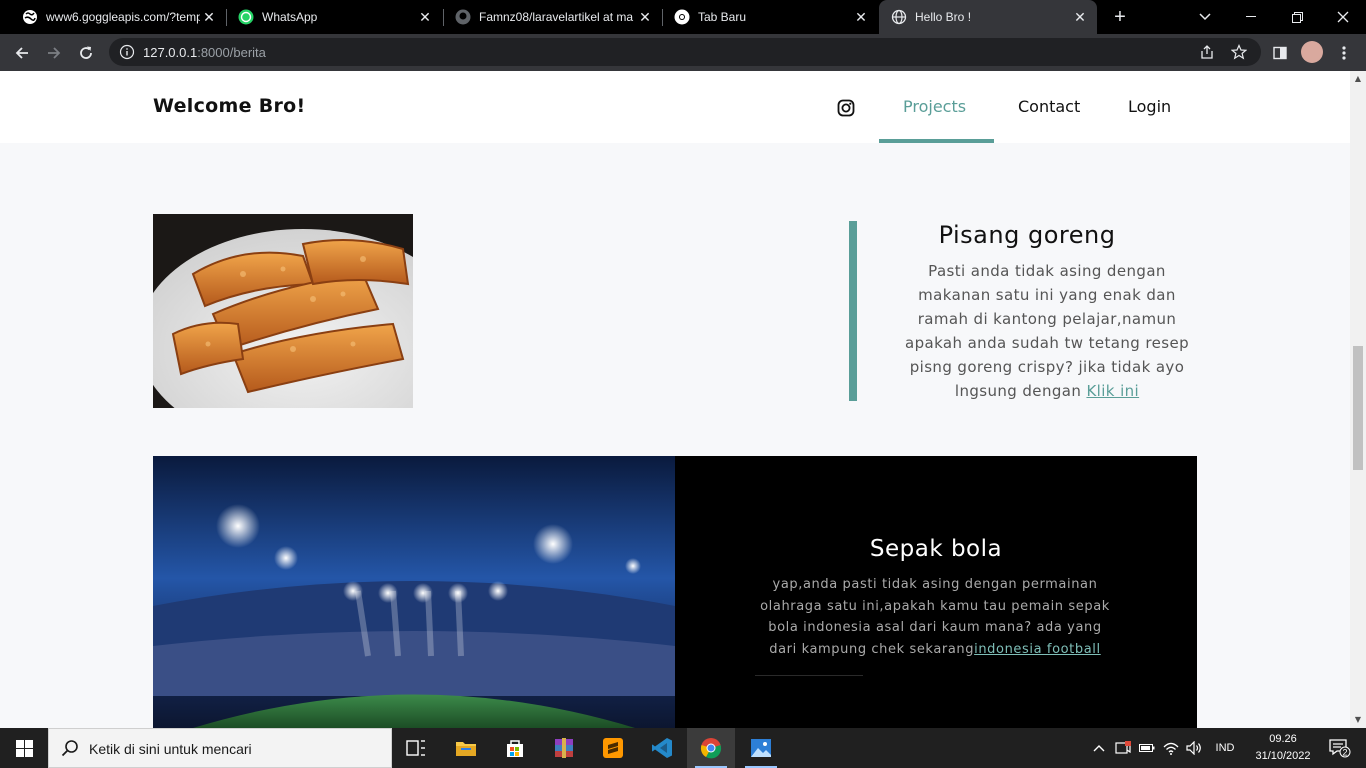 Image resolution: width=1366 pixels, height=768 pixels. What do you see at coordinates (1194, 748) in the screenshot?
I see `volume-icon` at bounding box center [1194, 748].